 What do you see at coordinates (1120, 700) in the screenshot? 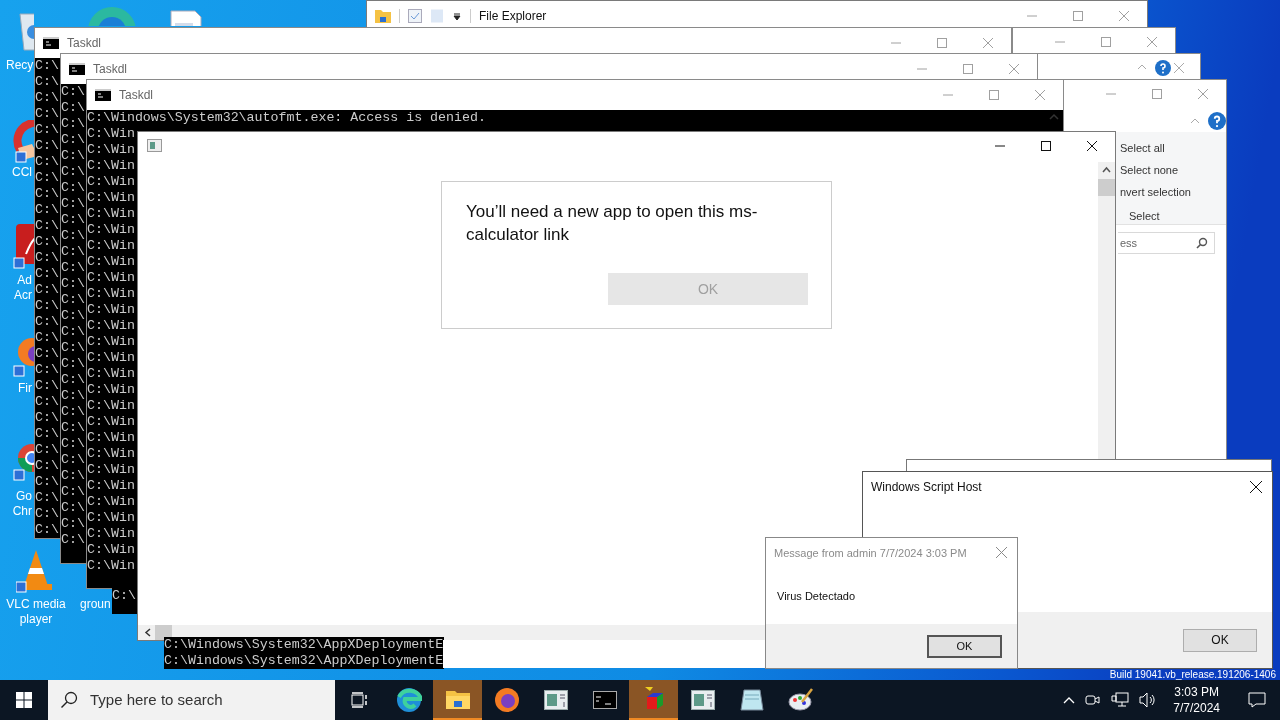
I see `network-icon` at bounding box center [1120, 700].